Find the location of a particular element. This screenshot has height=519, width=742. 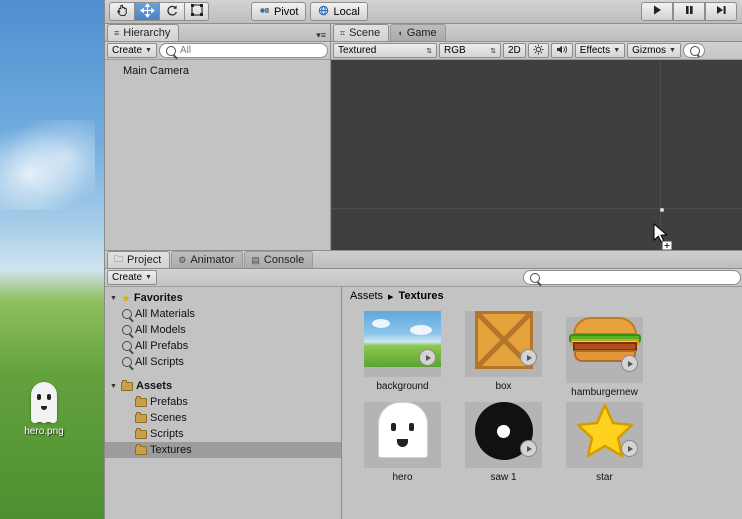

scene-color-mode-dropdown: RGB ⇅ is located at coordinates (470, 50).